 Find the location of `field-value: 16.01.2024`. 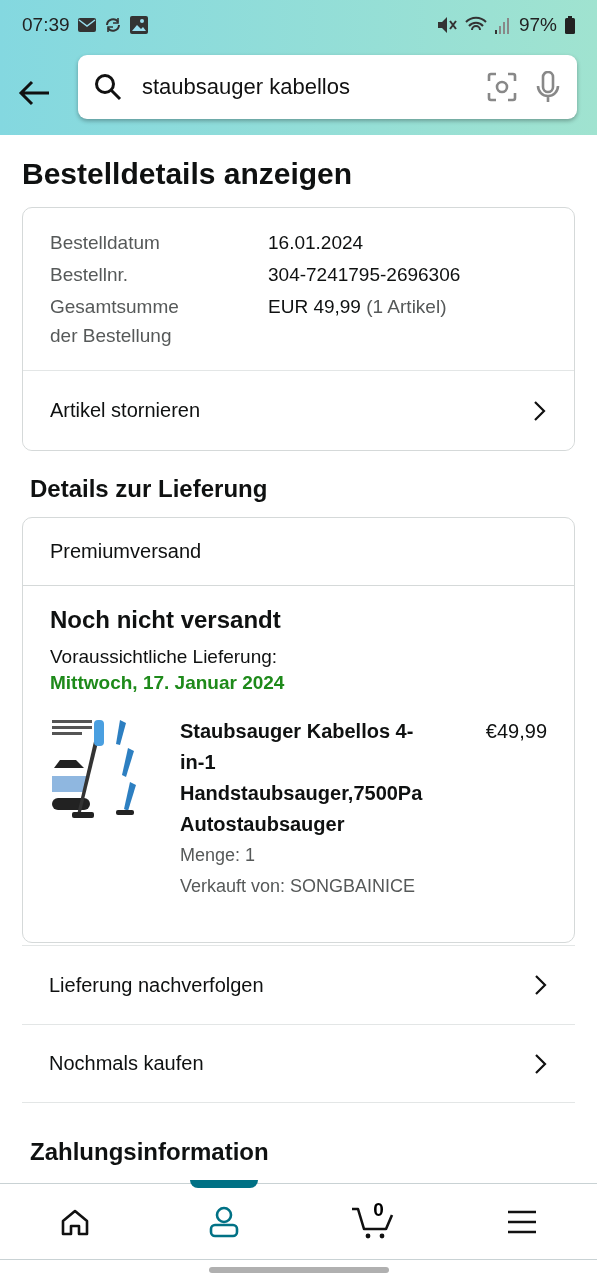

field-value: 16.01.2024 is located at coordinates (316, 242).